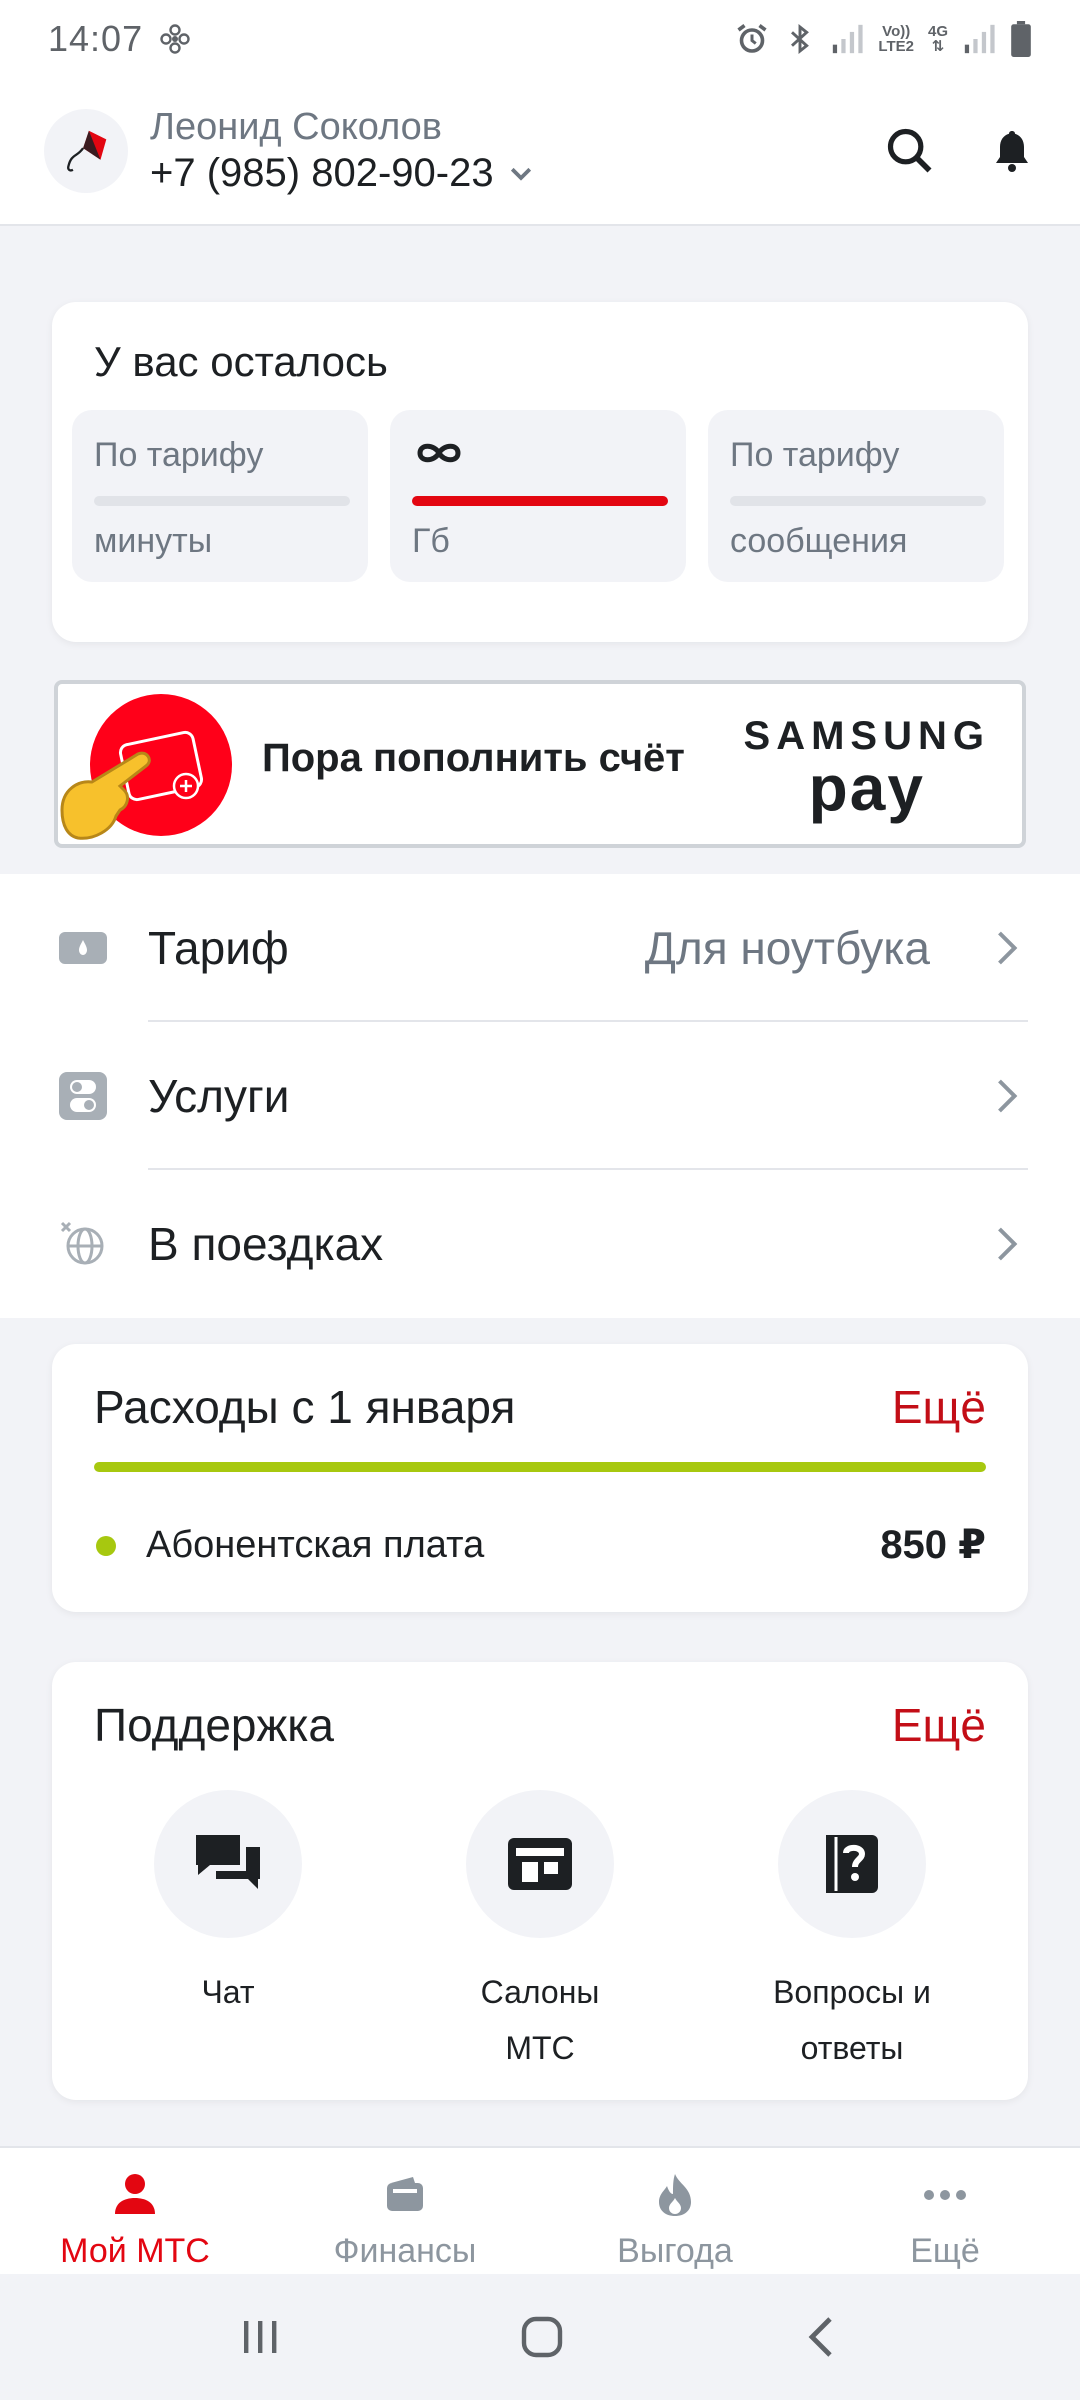  What do you see at coordinates (939, 1407) in the screenshot?
I see `expenses-more-link: Ещё` at bounding box center [939, 1407].